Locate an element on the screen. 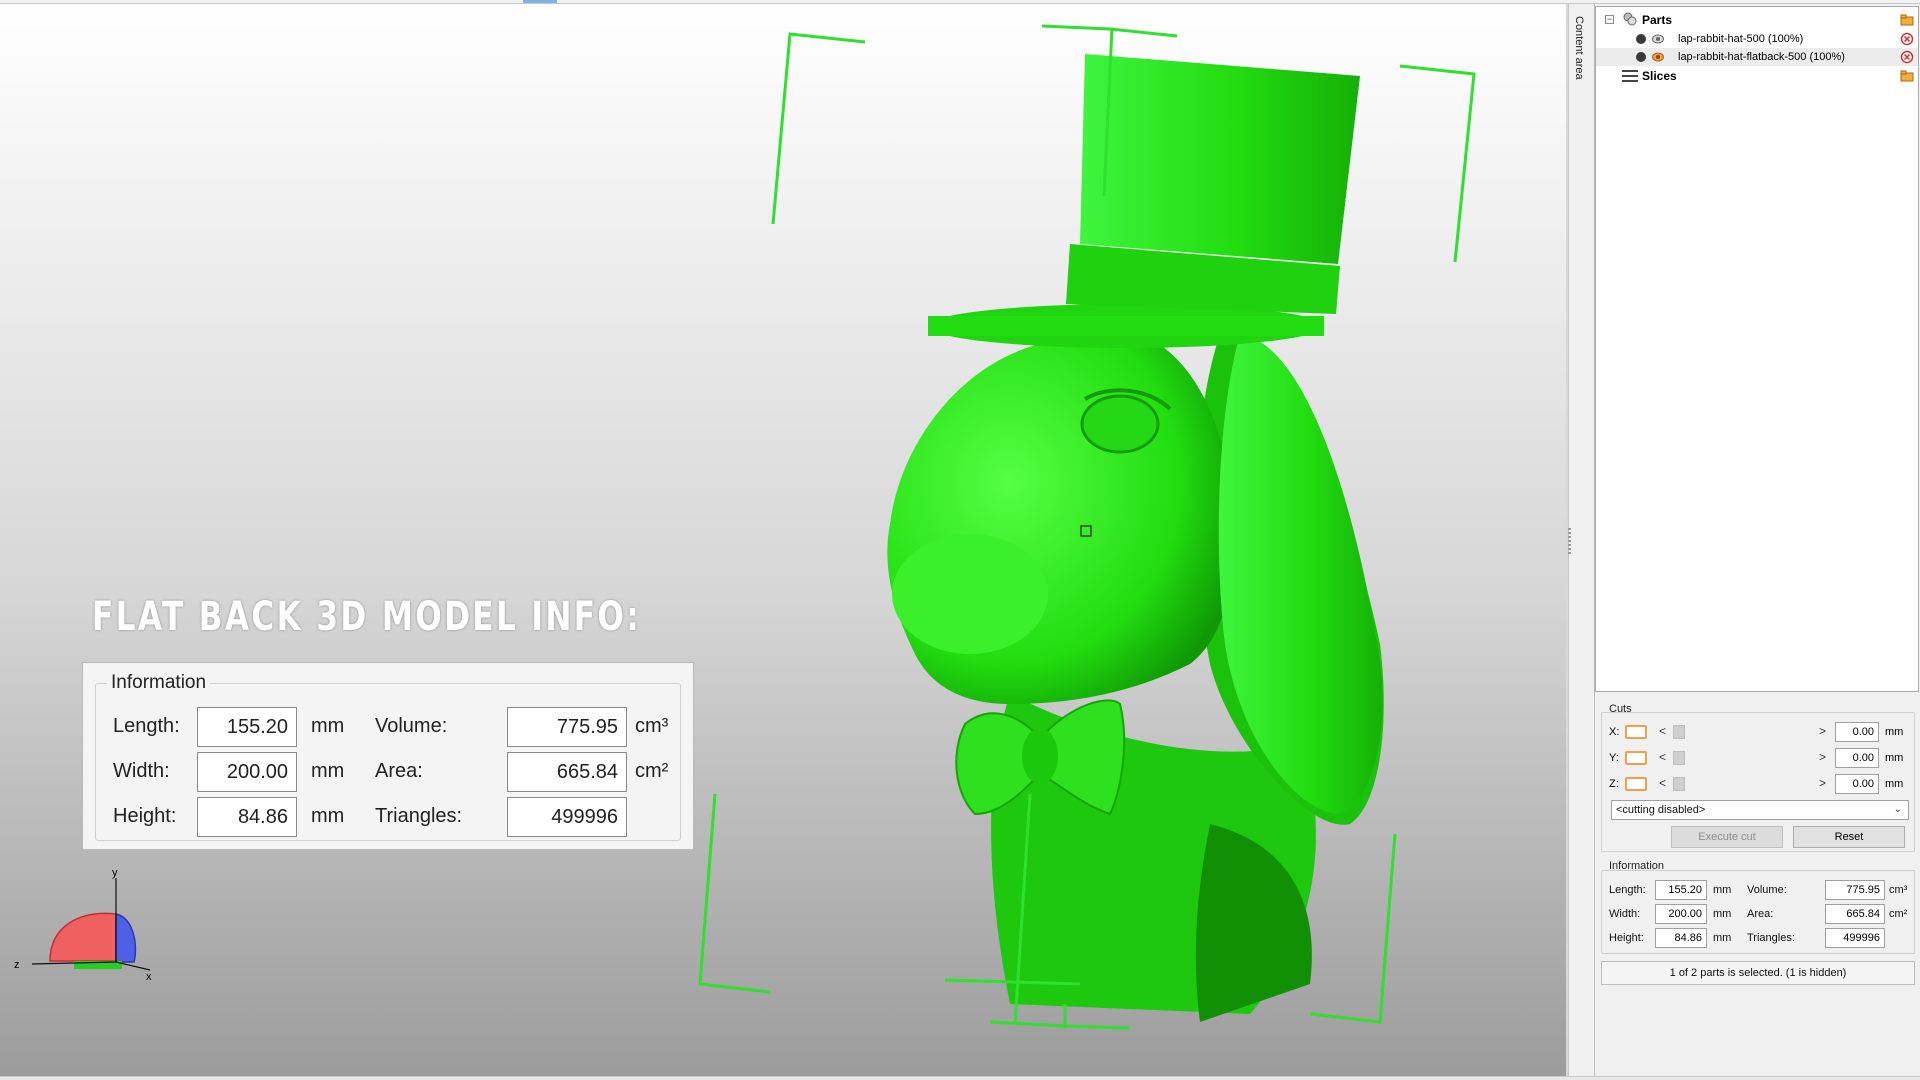  area-unit: cm² is located at coordinates (1898, 914).